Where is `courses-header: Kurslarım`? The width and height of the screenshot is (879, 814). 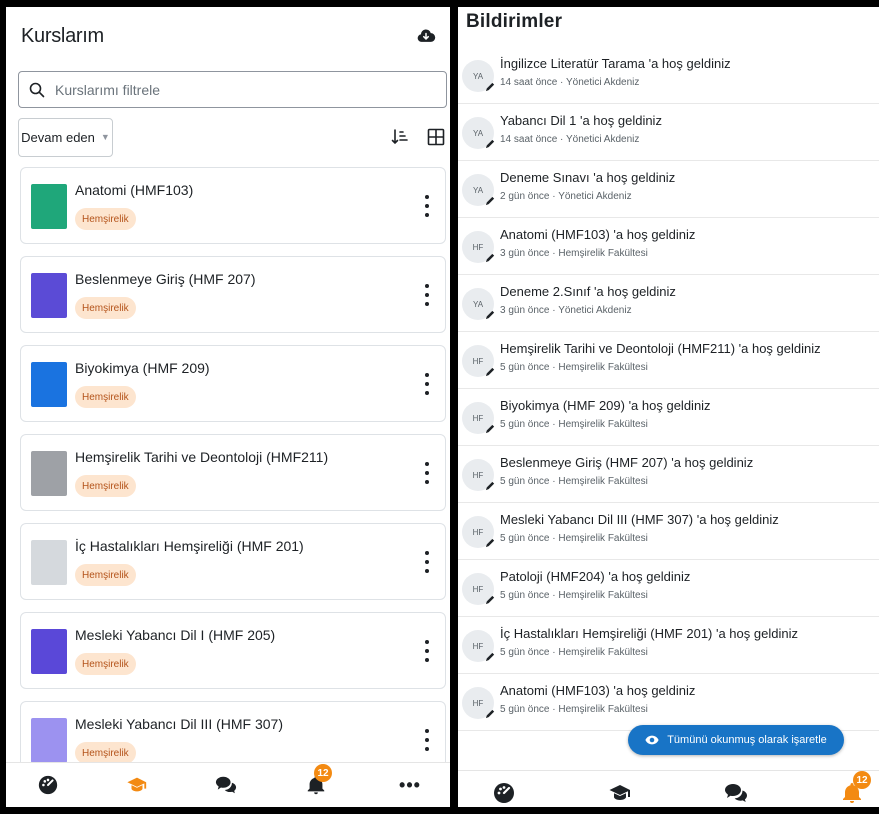
courses-header: Kurslarım is located at coordinates (228, 36).